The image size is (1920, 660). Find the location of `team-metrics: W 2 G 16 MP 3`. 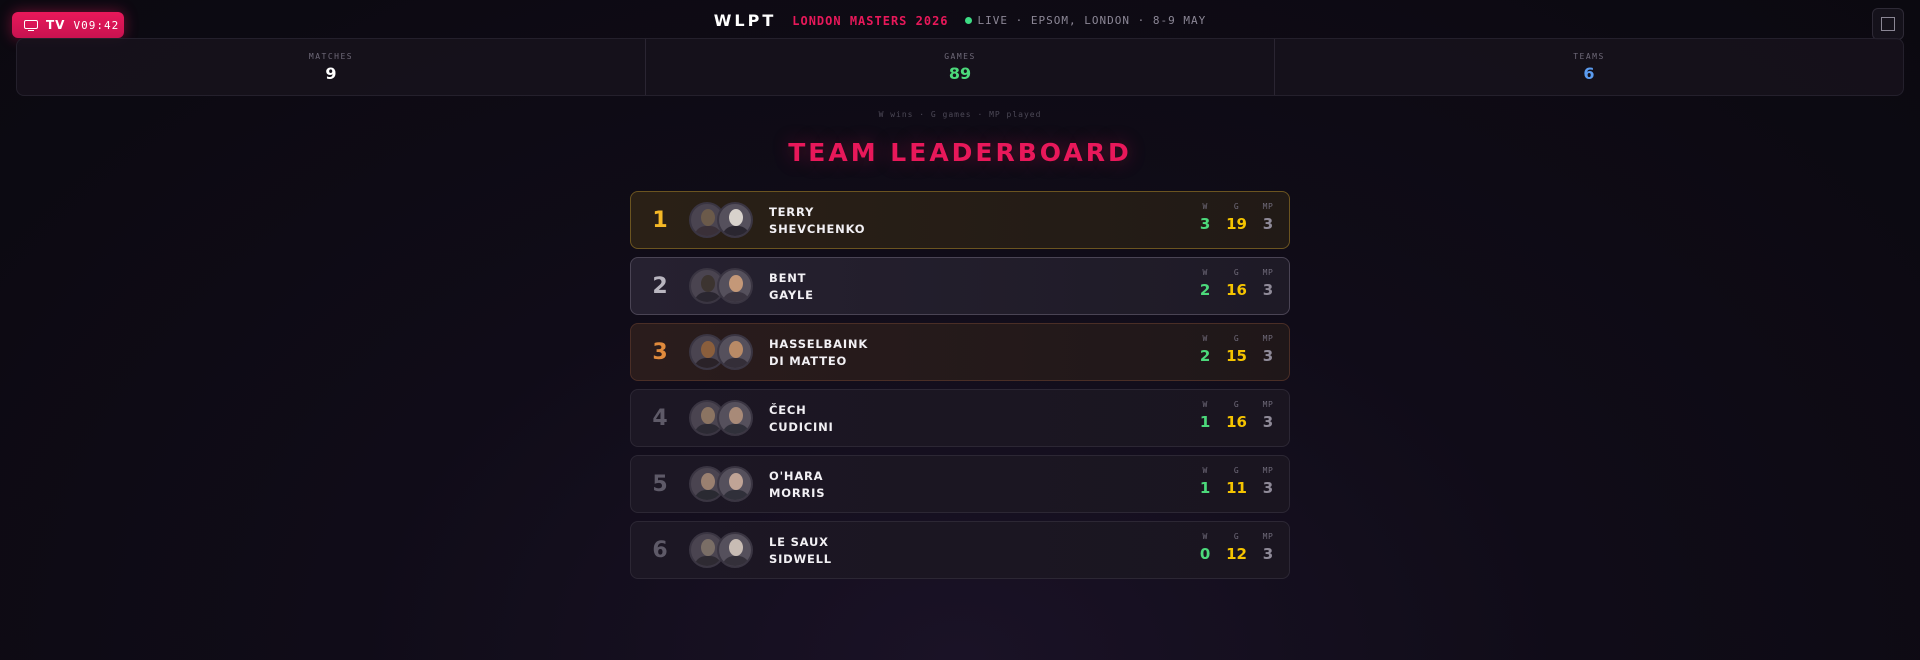

team-metrics: W 2 G 16 MP 3 is located at coordinates (1236, 283).